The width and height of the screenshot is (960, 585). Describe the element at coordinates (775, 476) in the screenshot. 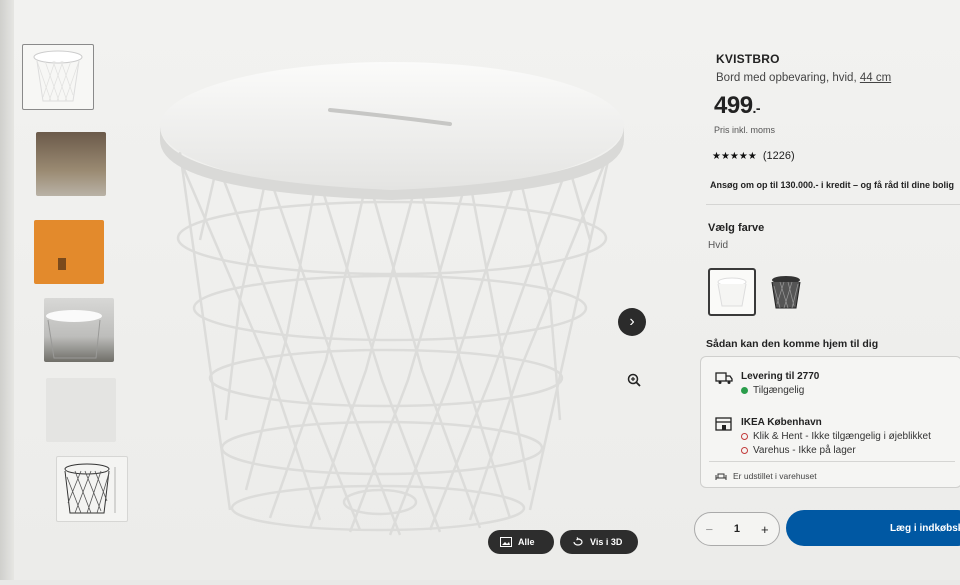

I see `display-note-text: Er udstillet i varehuset` at that location.